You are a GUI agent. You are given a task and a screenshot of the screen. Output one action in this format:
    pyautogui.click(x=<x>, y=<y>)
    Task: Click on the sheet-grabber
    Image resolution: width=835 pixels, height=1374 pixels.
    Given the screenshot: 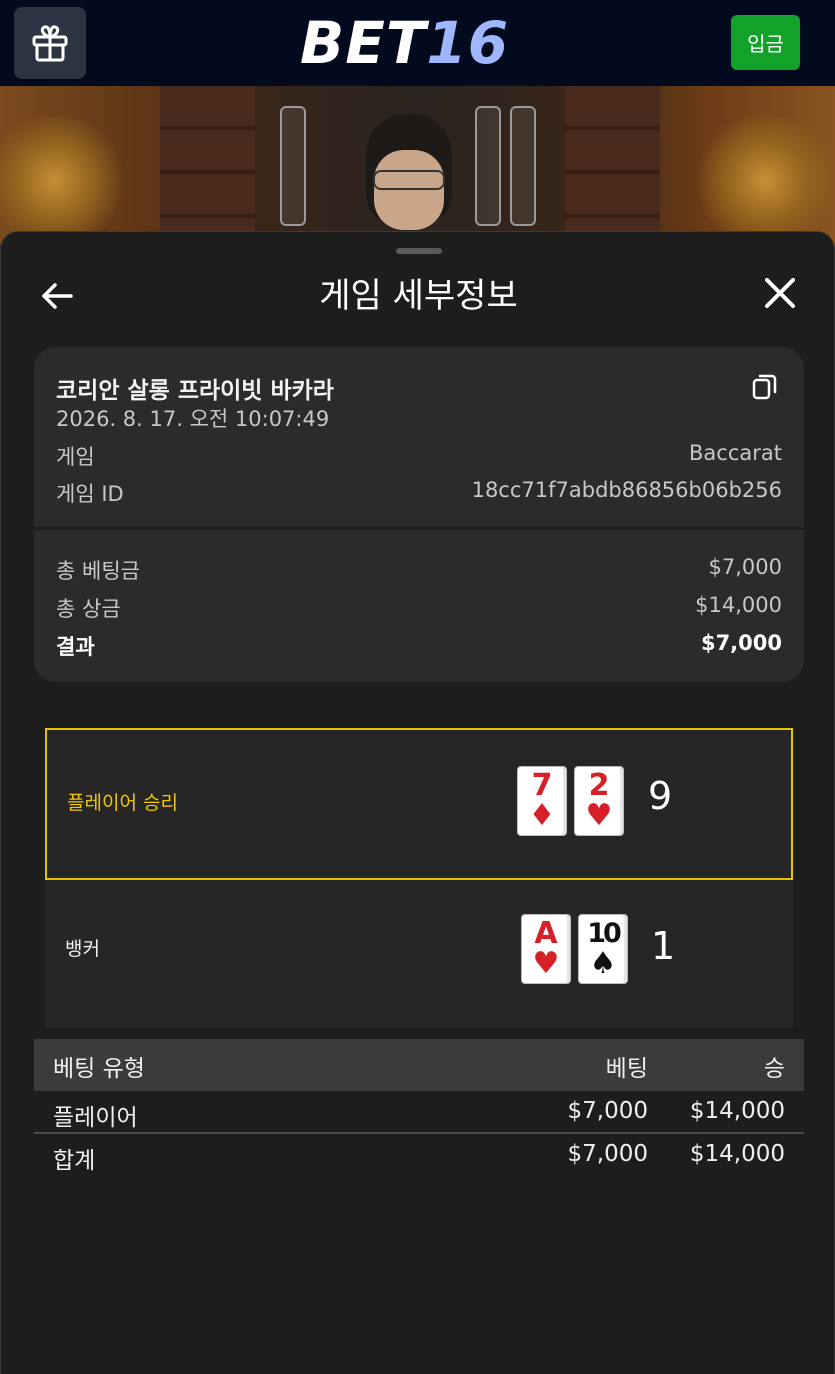 What is the action you would take?
    pyautogui.click(x=419, y=251)
    